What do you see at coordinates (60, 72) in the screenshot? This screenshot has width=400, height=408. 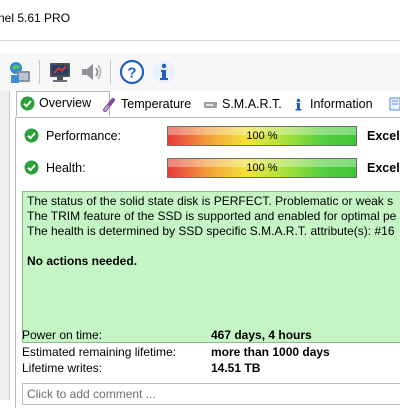 I see `monitor-icon` at bounding box center [60, 72].